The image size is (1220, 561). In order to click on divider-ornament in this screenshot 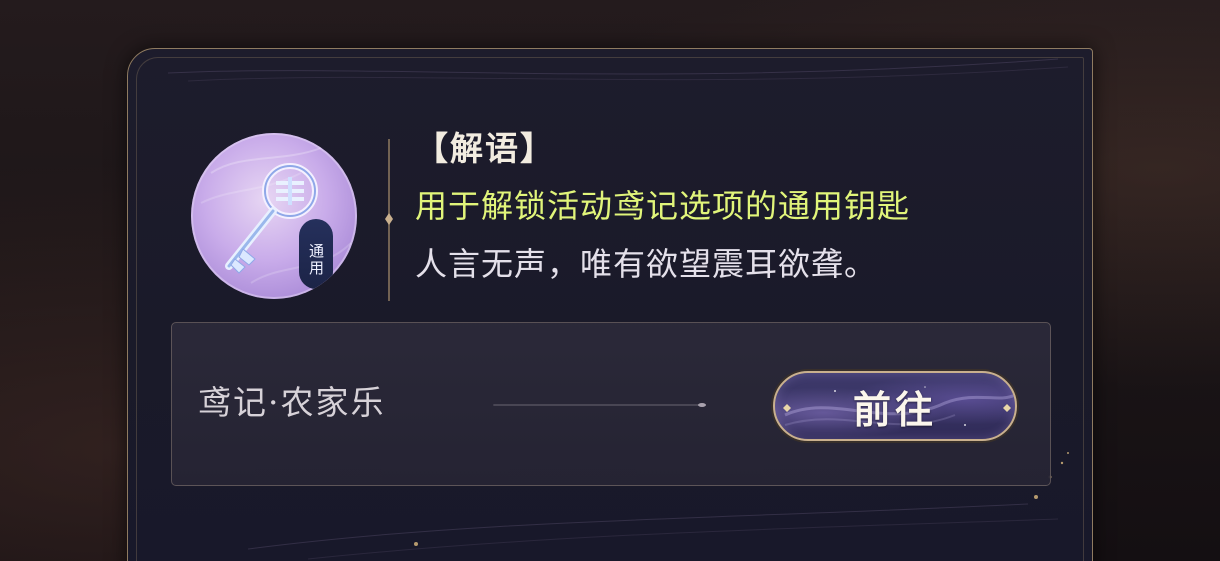, I will do `click(389, 220)`.